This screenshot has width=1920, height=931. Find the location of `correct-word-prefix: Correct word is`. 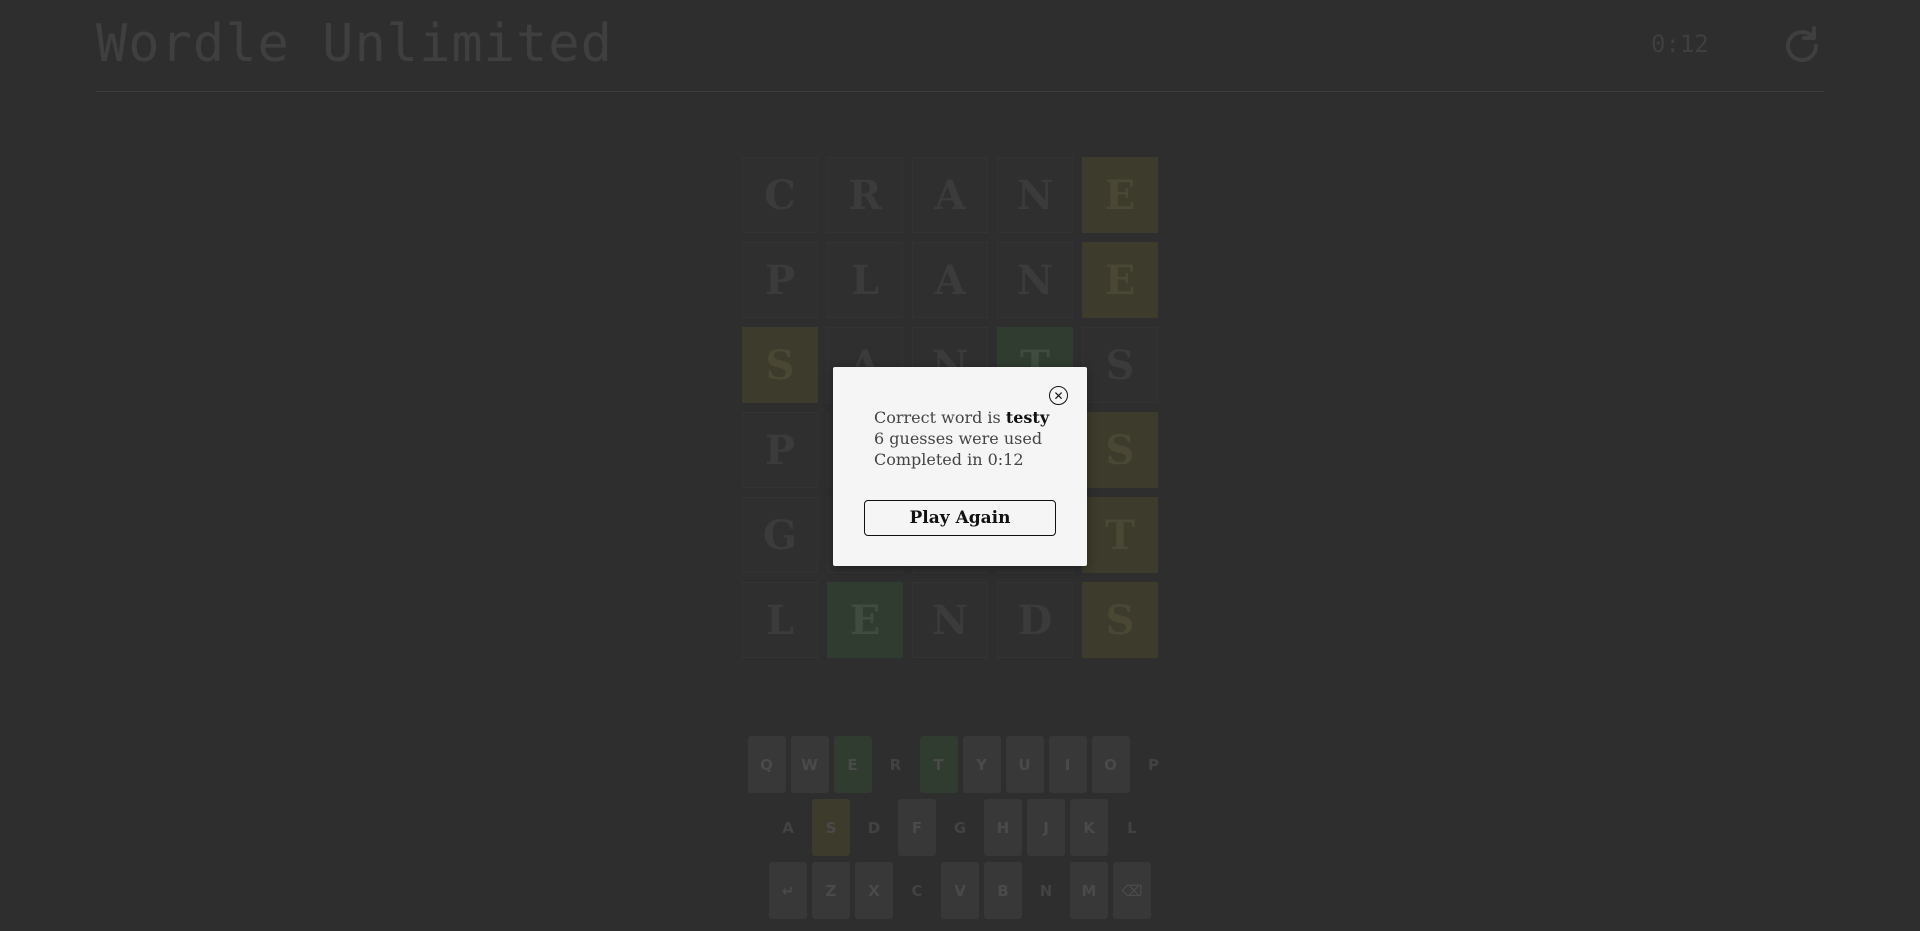

correct-word-prefix: Correct word is is located at coordinates (940, 417).